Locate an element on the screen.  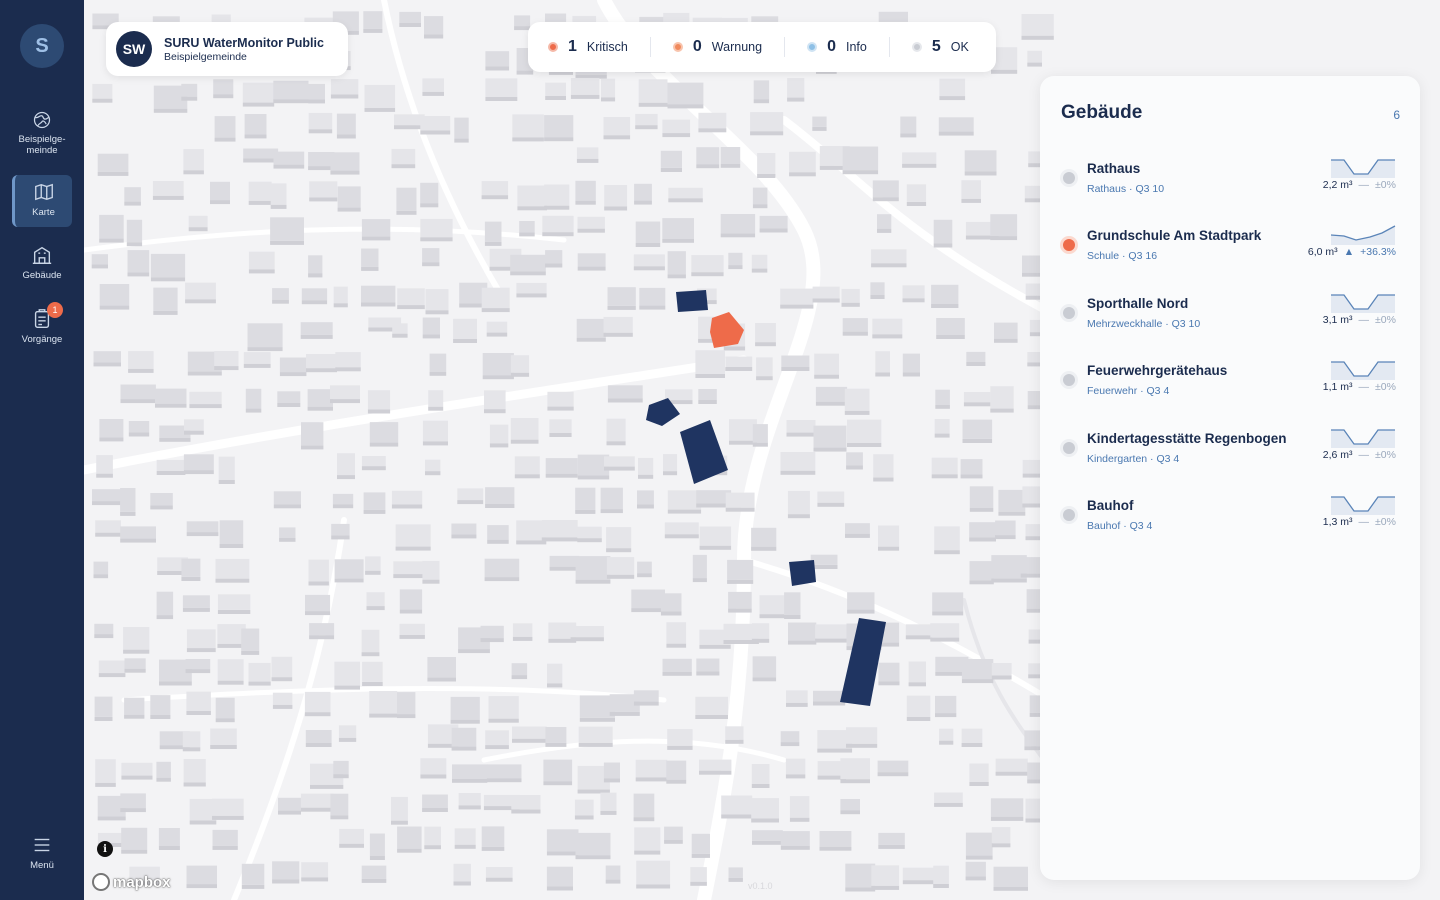
building-meta: Feuerwehr · Q3 4 is located at coordinates (1128, 391).